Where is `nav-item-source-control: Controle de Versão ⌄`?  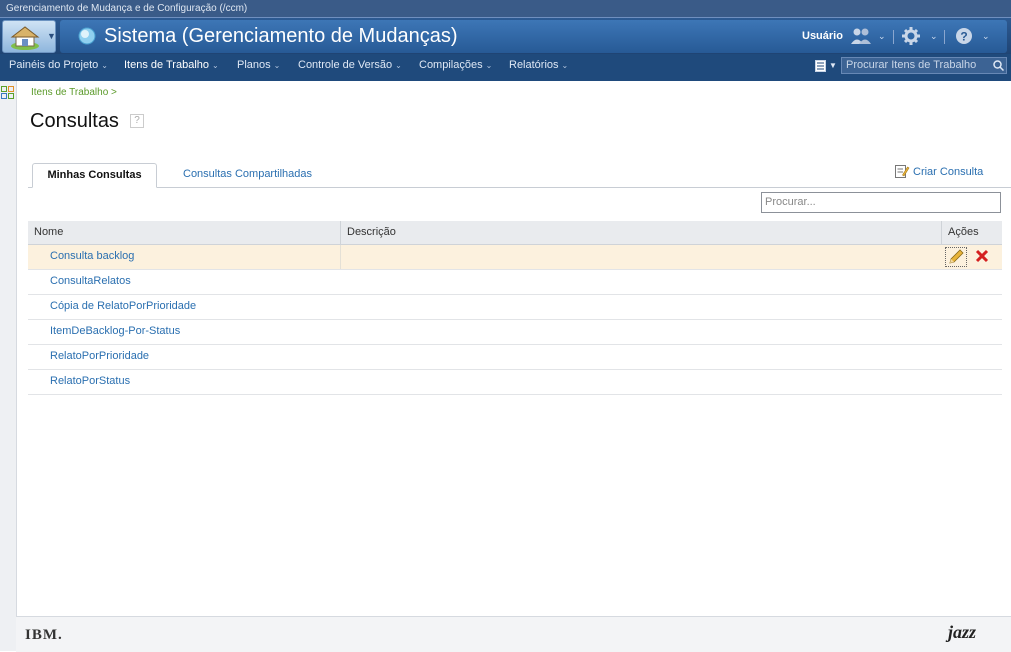
nav-item-source-control: Controle de Versão ⌄ is located at coordinates (350, 65).